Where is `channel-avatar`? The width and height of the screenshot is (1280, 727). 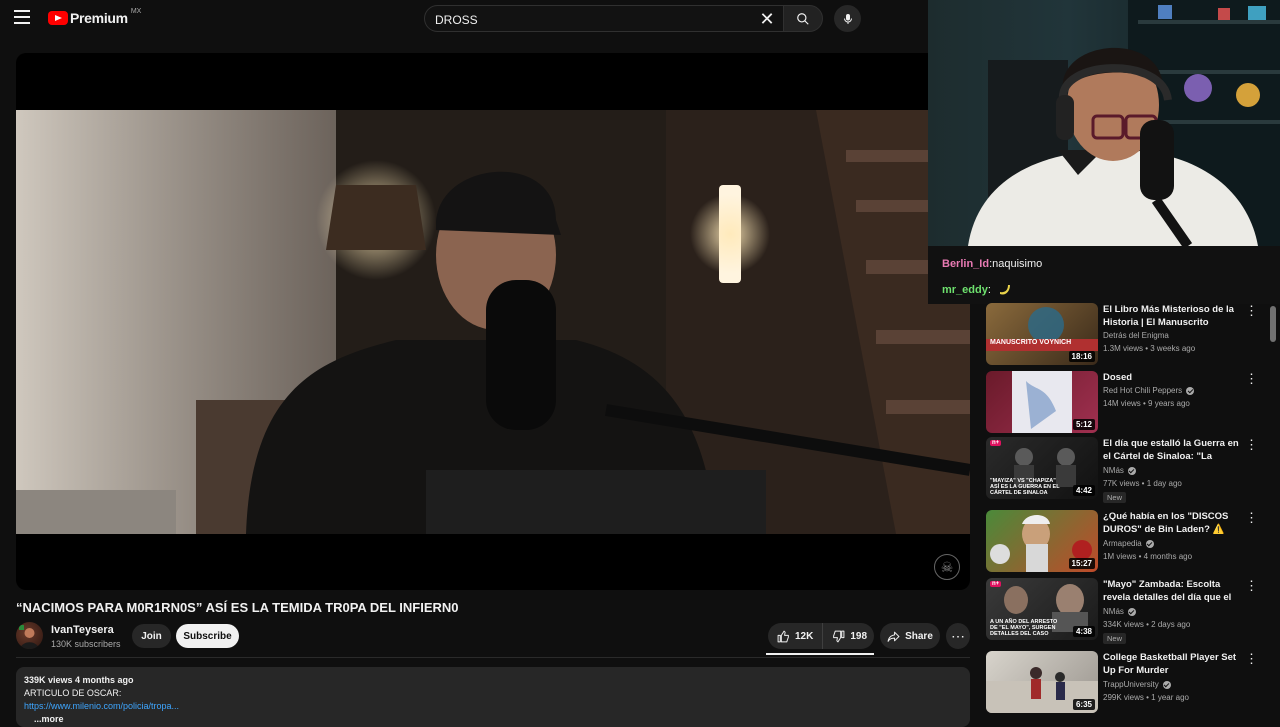 channel-avatar is located at coordinates (29, 635).